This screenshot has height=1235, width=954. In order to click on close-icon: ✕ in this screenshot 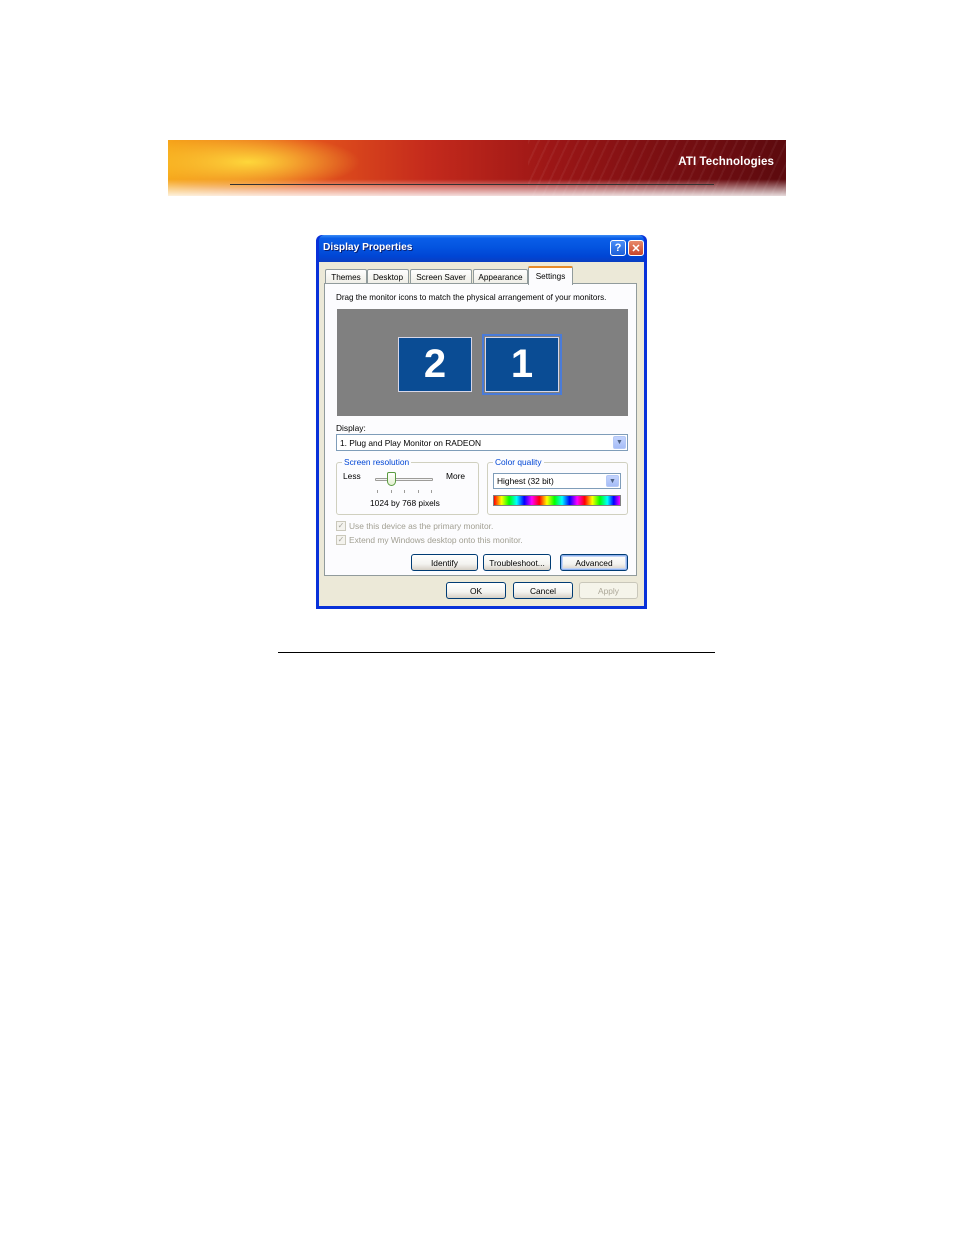, I will do `click(636, 248)`.